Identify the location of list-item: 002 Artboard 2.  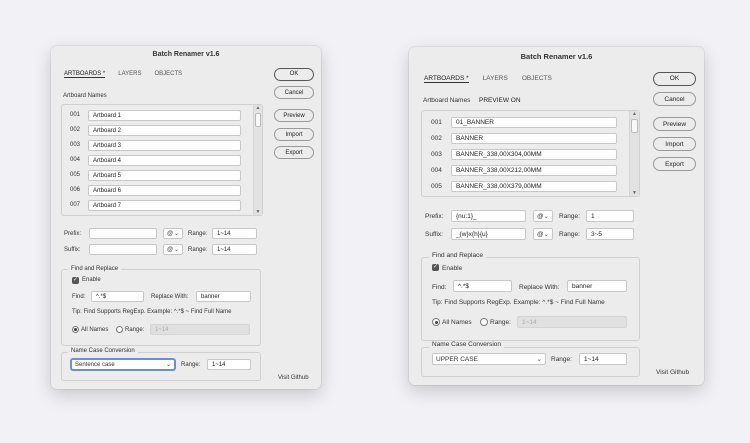
(162, 130).